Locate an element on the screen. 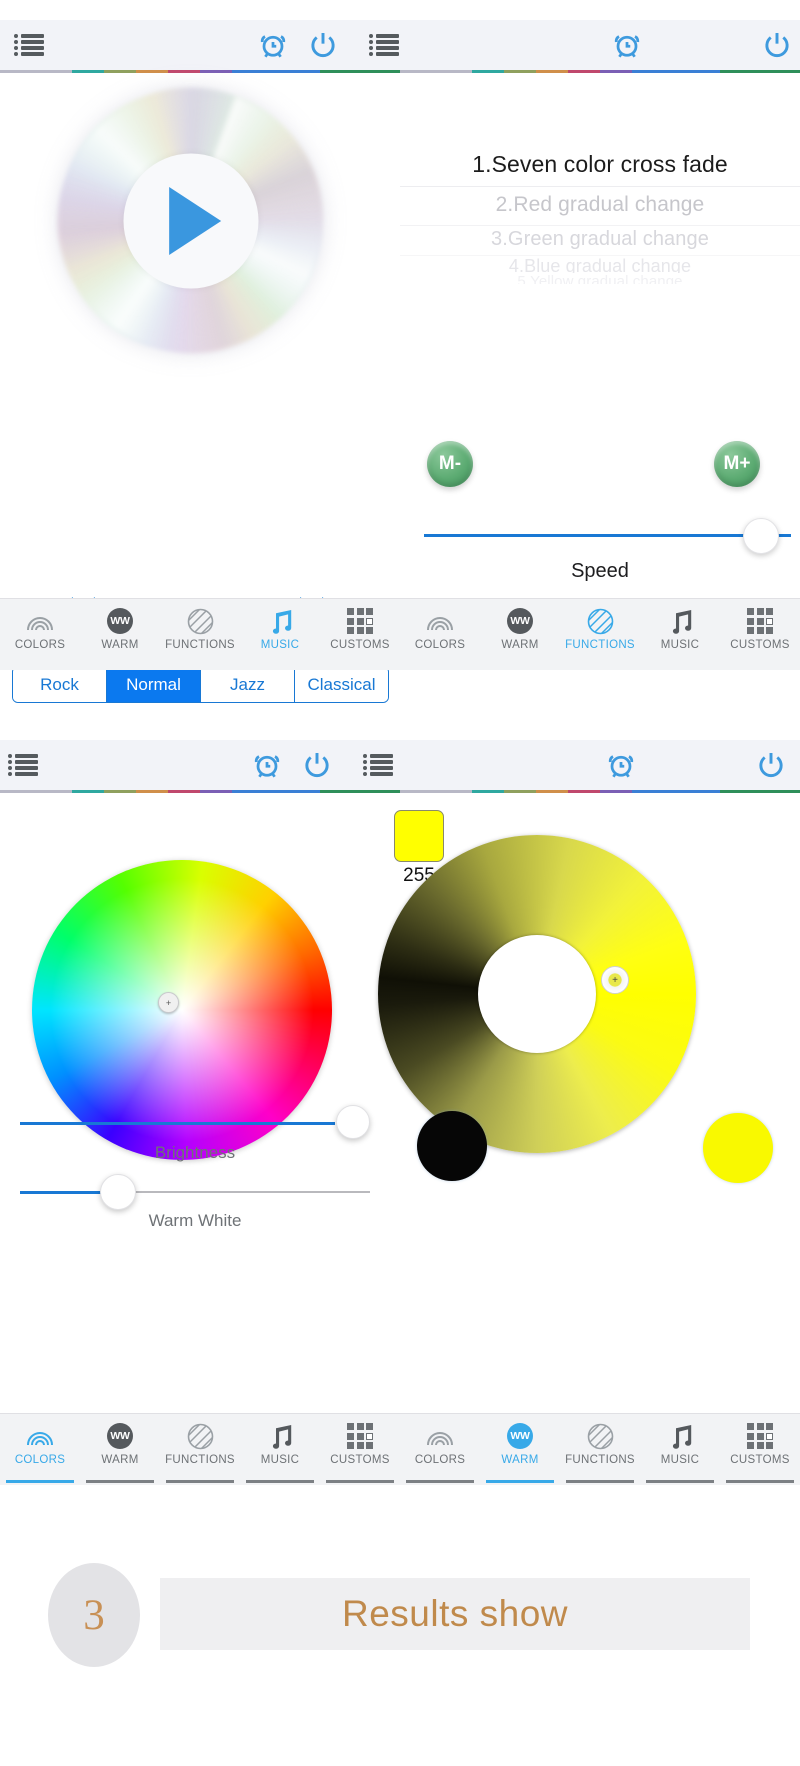 This screenshot has height=1766, width=800. speed-slider-knob is located at coordinates (761, 536).